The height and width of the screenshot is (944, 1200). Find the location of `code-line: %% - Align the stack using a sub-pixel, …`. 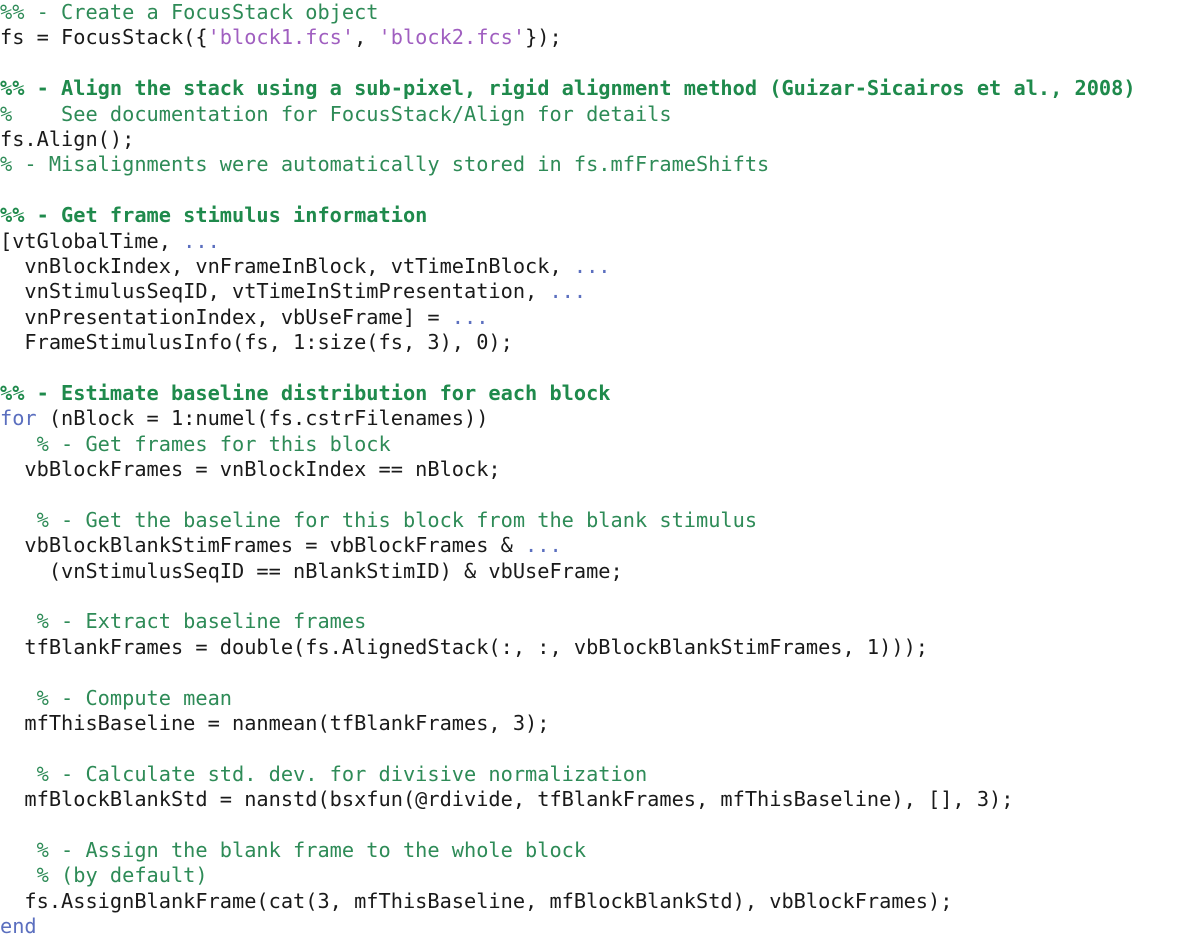

code-line: %% - Align the stack using a sub-pixel, … is located at coordinates (600, 88).